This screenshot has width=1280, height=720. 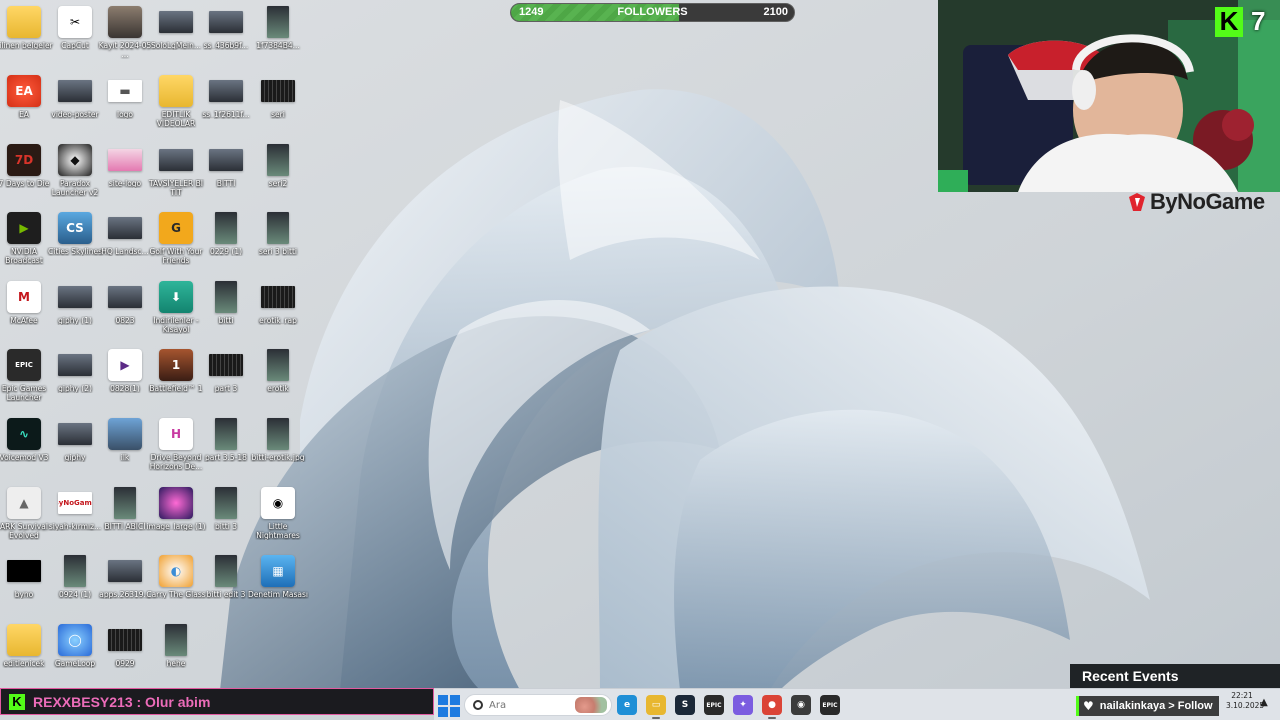 I want to click on desktop-icon-bi-tti: BİTTİ, so click(x=226, y=177).